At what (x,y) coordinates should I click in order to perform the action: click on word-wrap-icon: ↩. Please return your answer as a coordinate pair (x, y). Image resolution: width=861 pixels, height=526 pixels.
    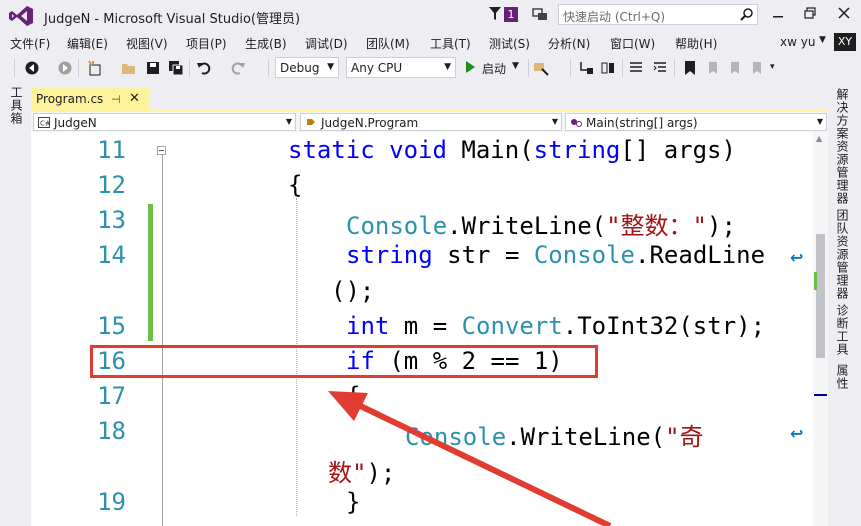
    Looking at the image, I should click on (797, 433).